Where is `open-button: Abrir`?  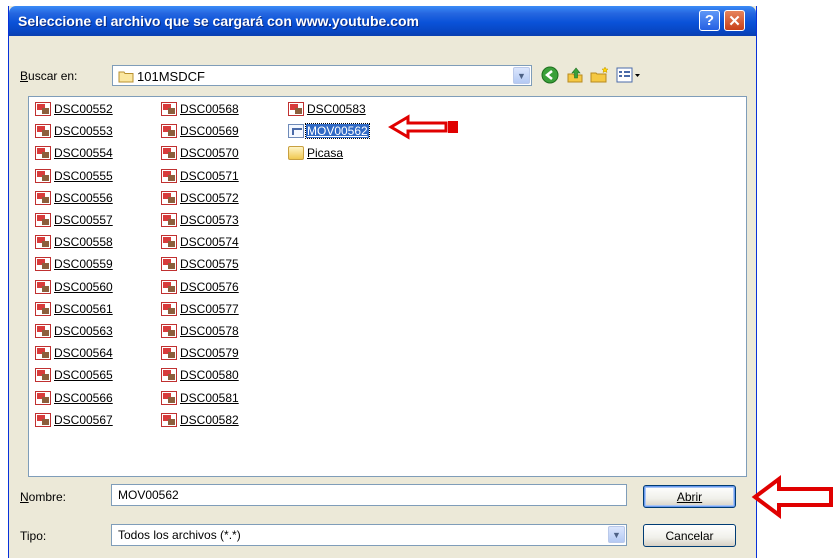
open-button: Abrir is located at coordinates (689, 496).